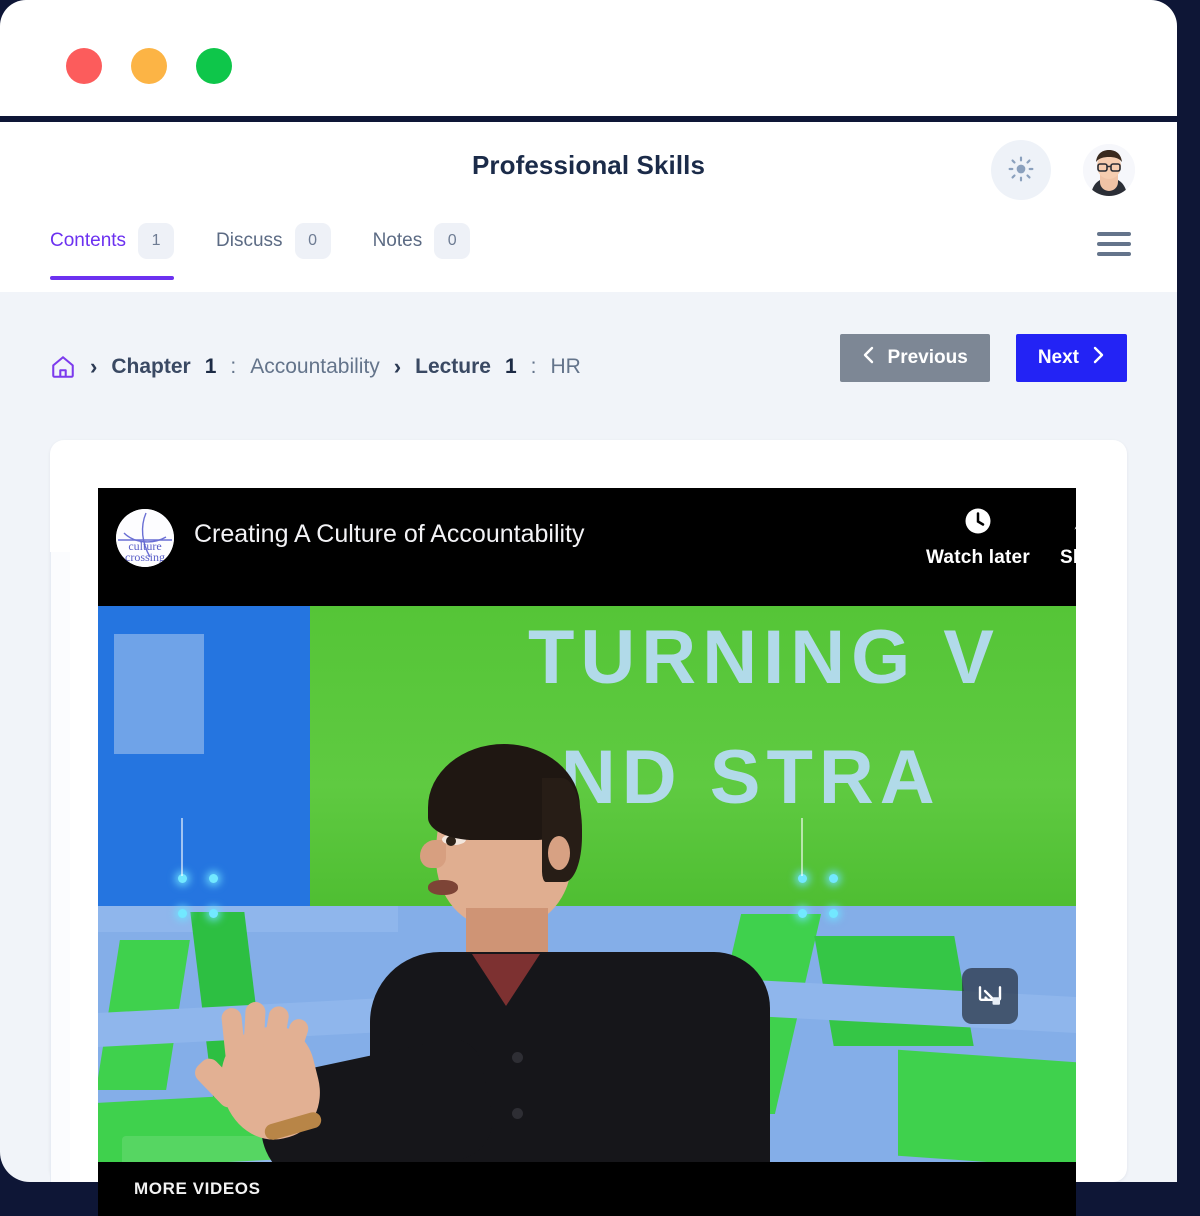  Describe the element at coordinates (1068, 557) in the screenshot. I see `share-label: Share` at that location.